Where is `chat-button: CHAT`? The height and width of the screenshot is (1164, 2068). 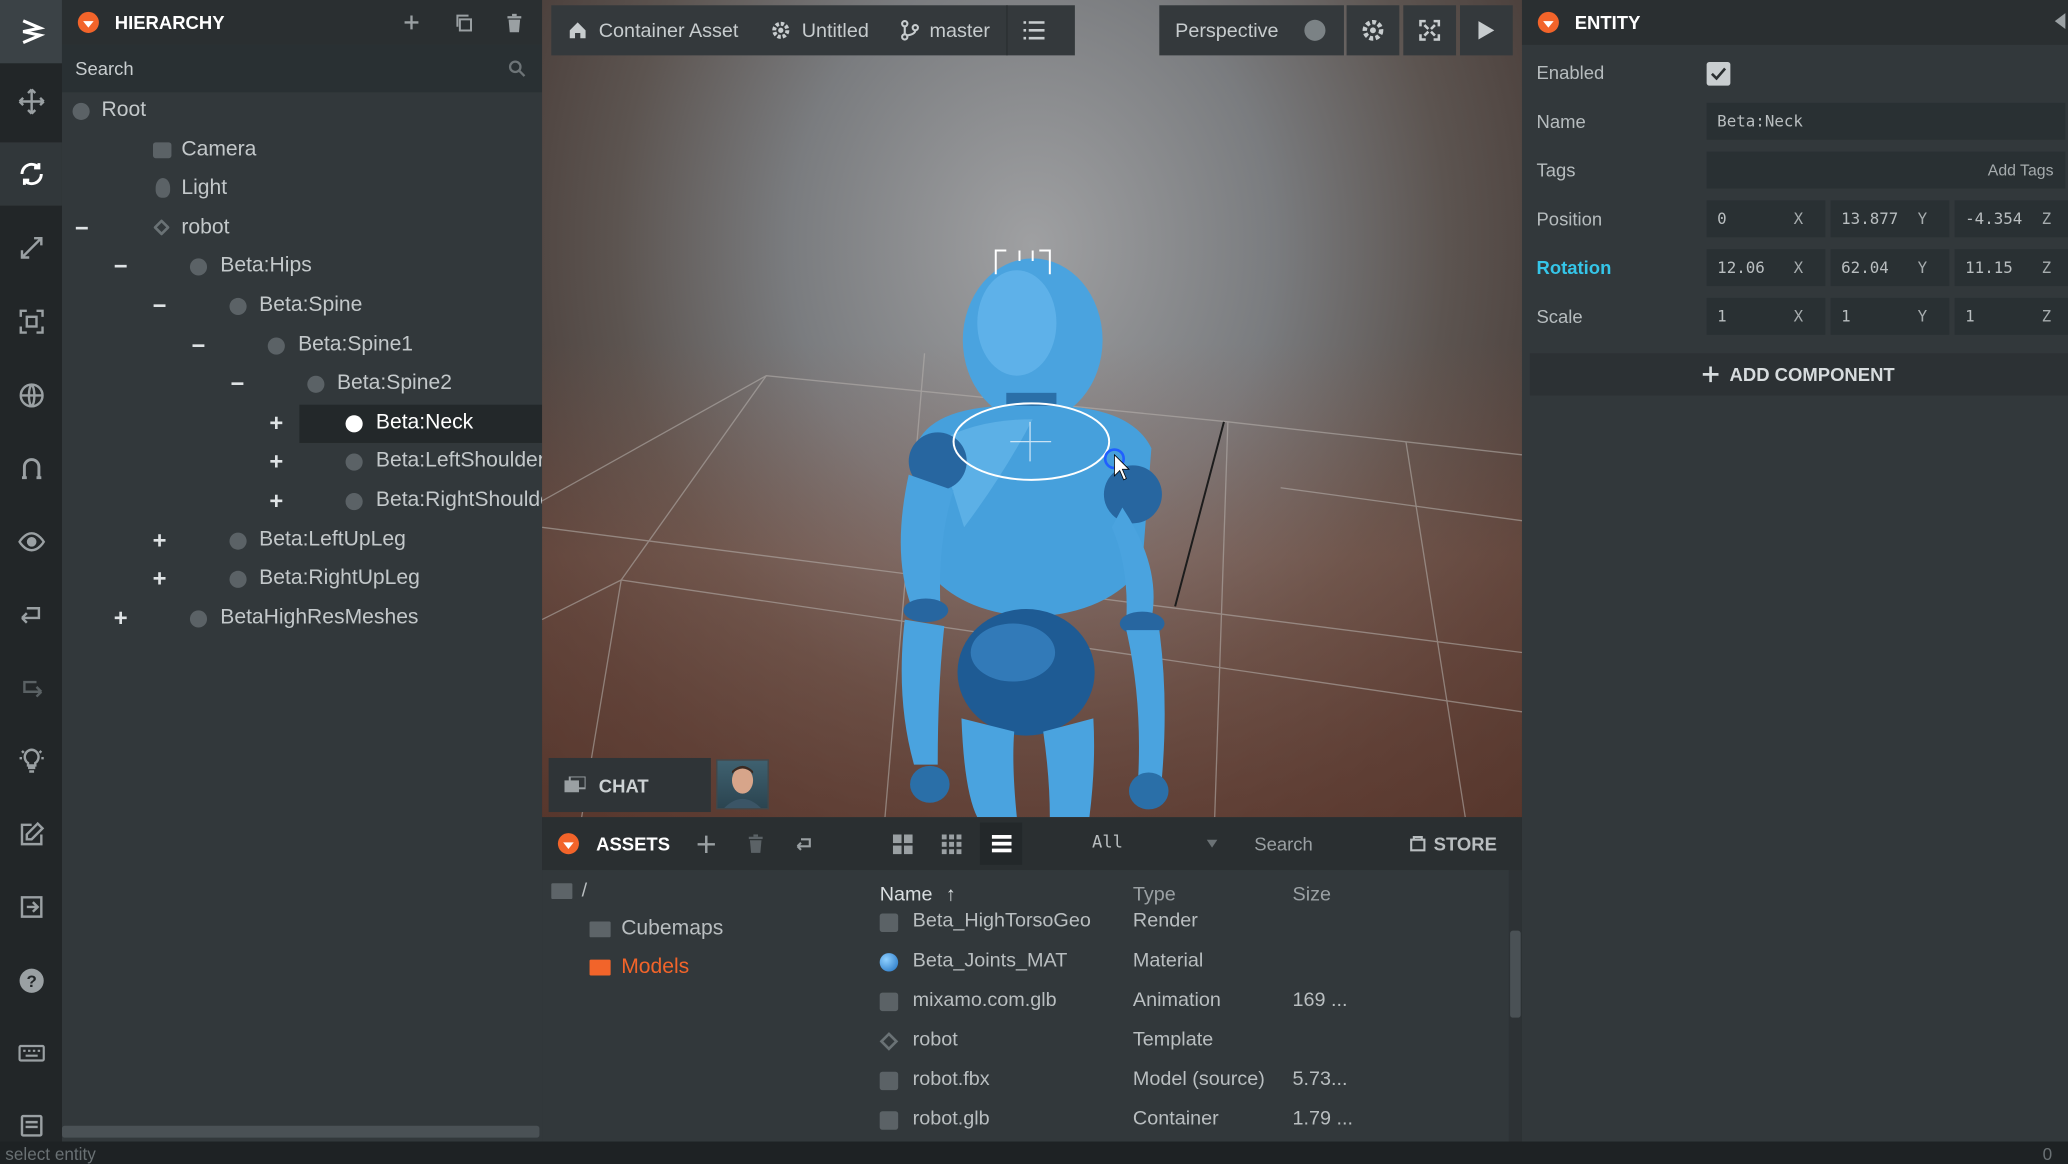
chat-button: CHAT is located at coordinates (629, 785).